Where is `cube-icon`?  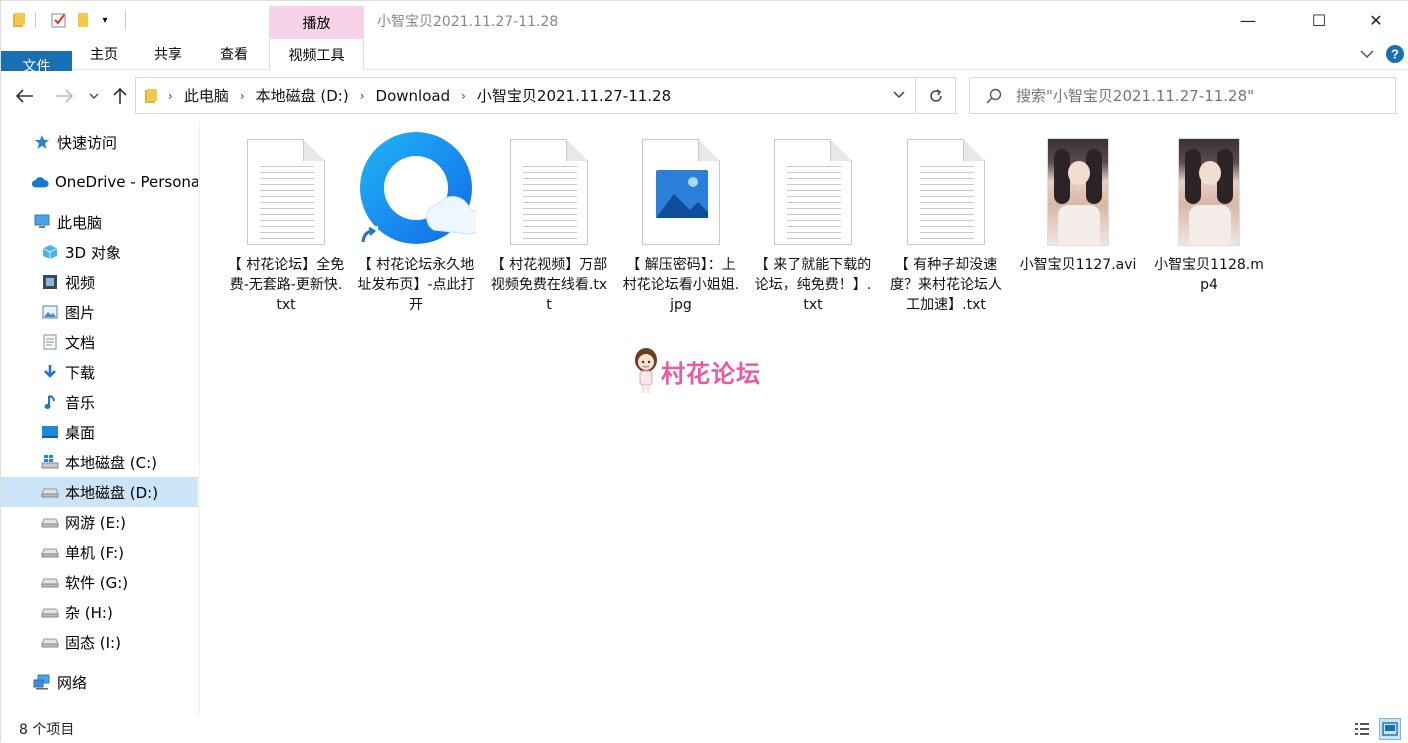
cube-icon is located at coordinates (50, 252).